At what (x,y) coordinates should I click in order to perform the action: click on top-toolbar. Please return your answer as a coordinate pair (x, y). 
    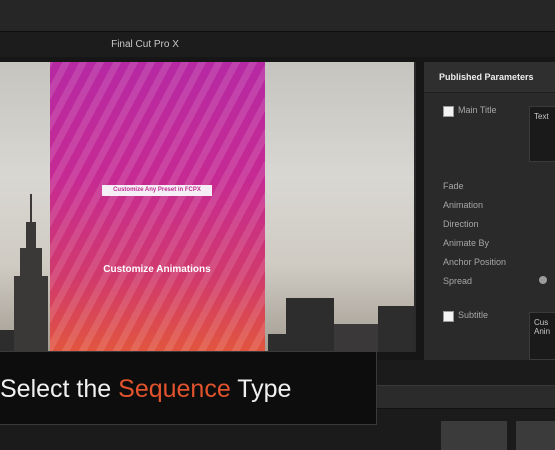
    Looking at the image, I should click on (277, 16).